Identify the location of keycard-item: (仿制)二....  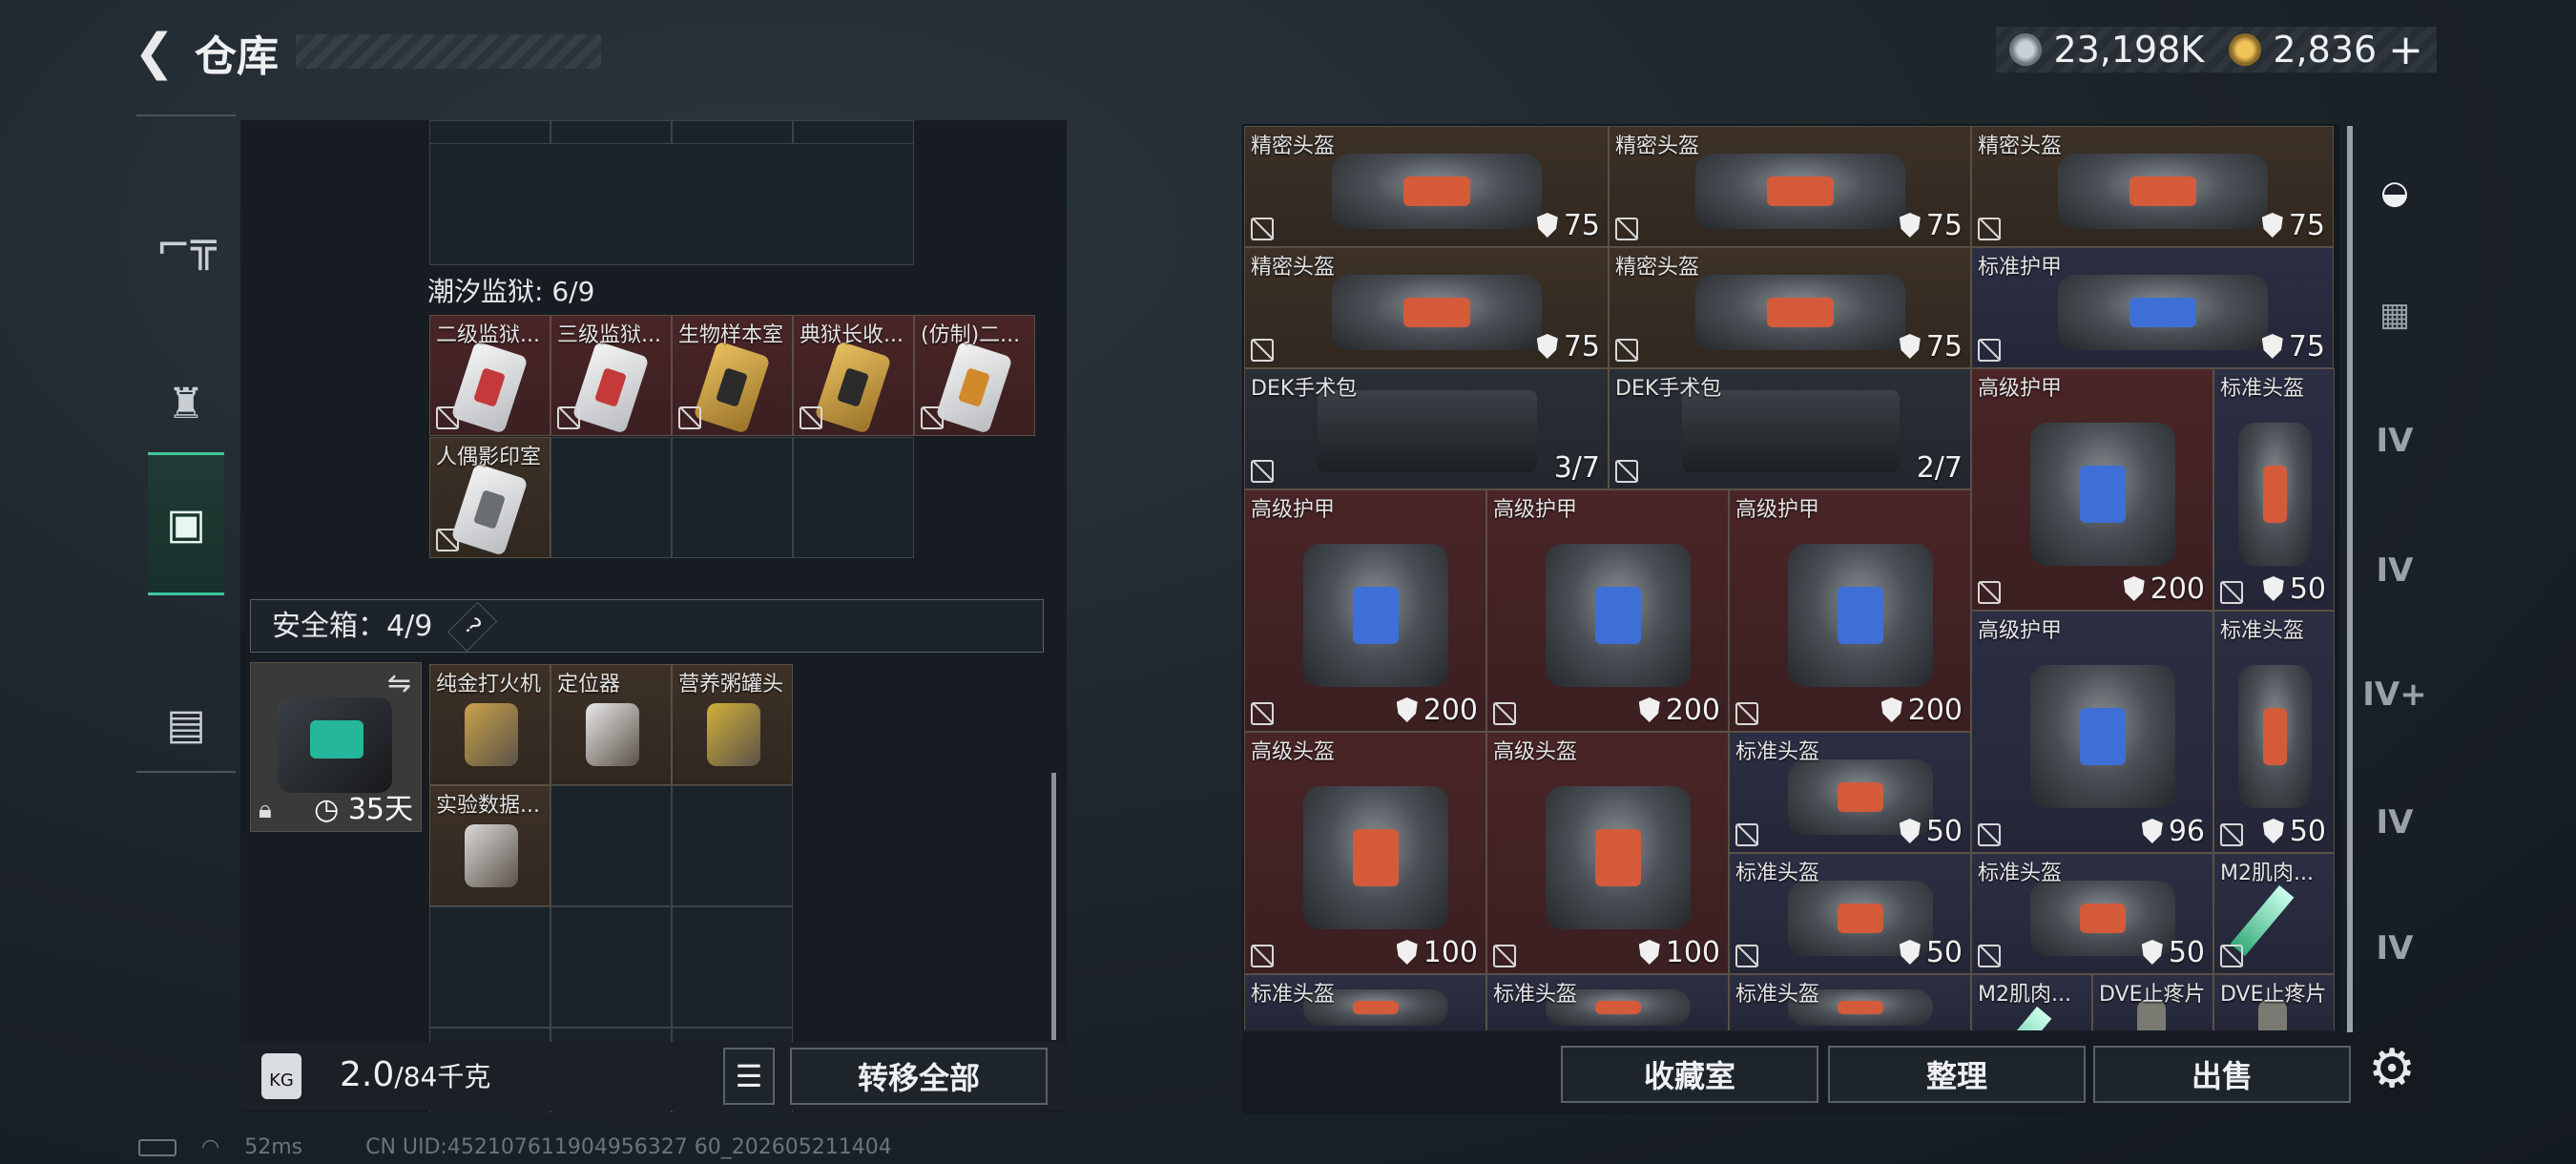
(974, 375).